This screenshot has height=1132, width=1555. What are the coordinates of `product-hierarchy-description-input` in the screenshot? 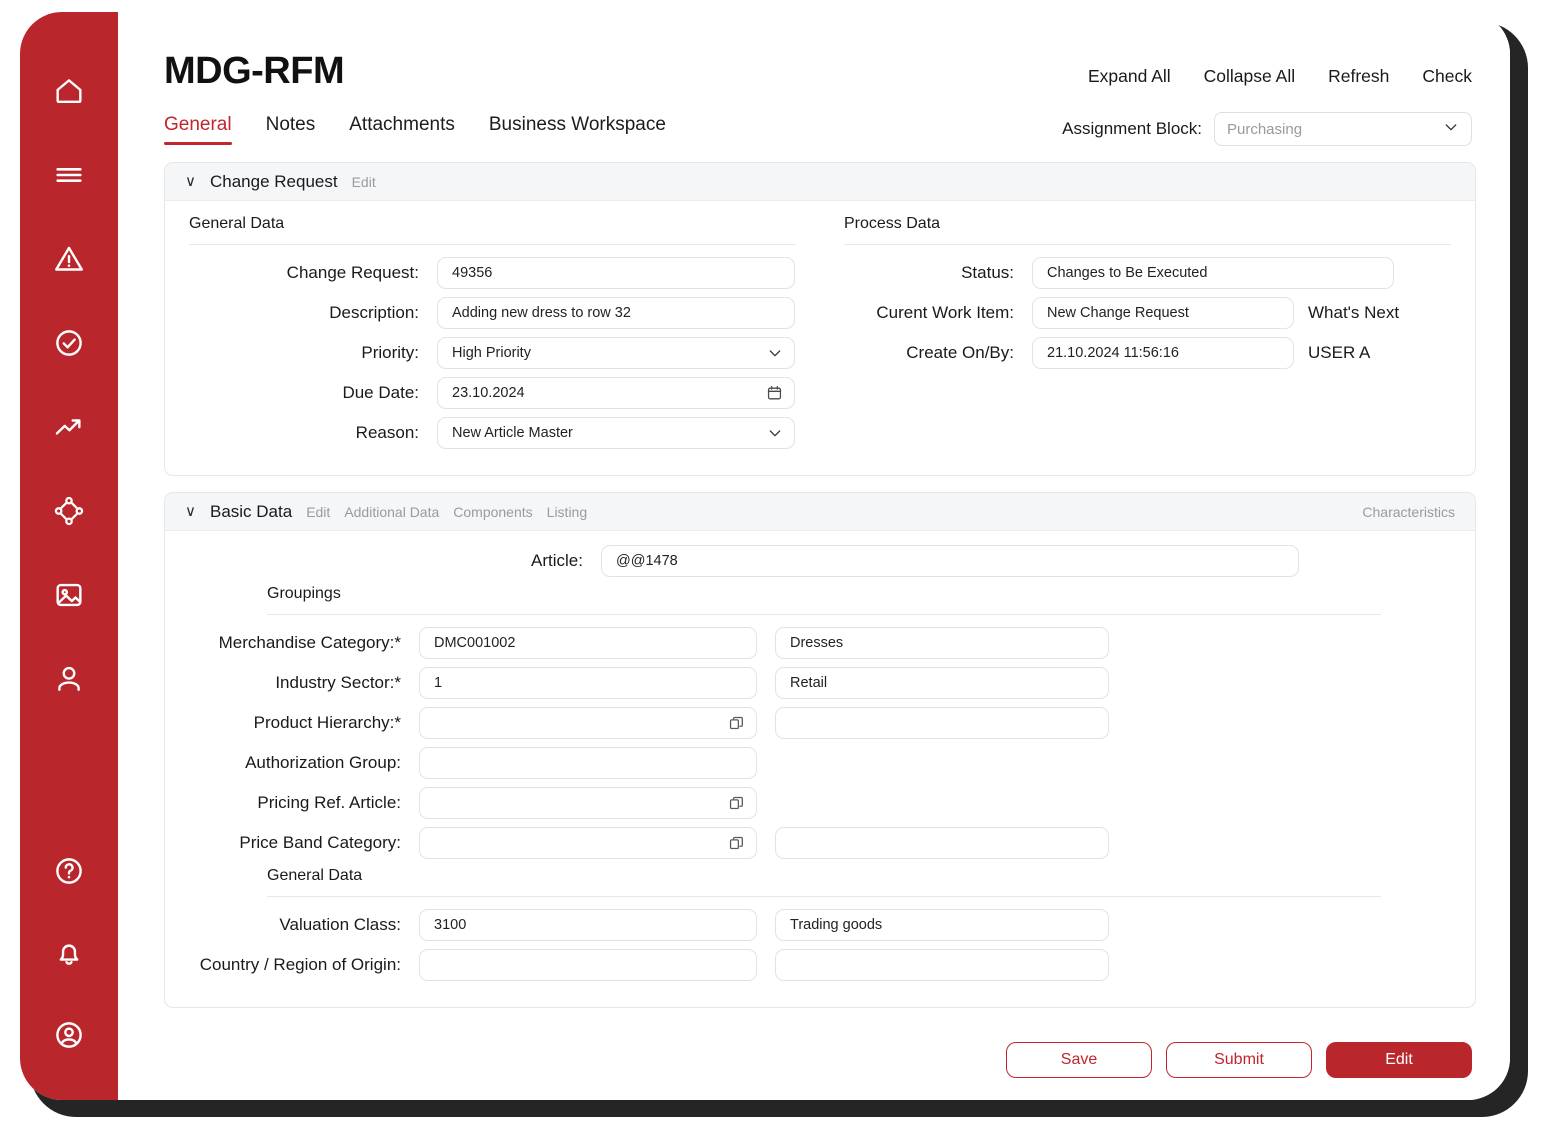 It's located at (942, 723).